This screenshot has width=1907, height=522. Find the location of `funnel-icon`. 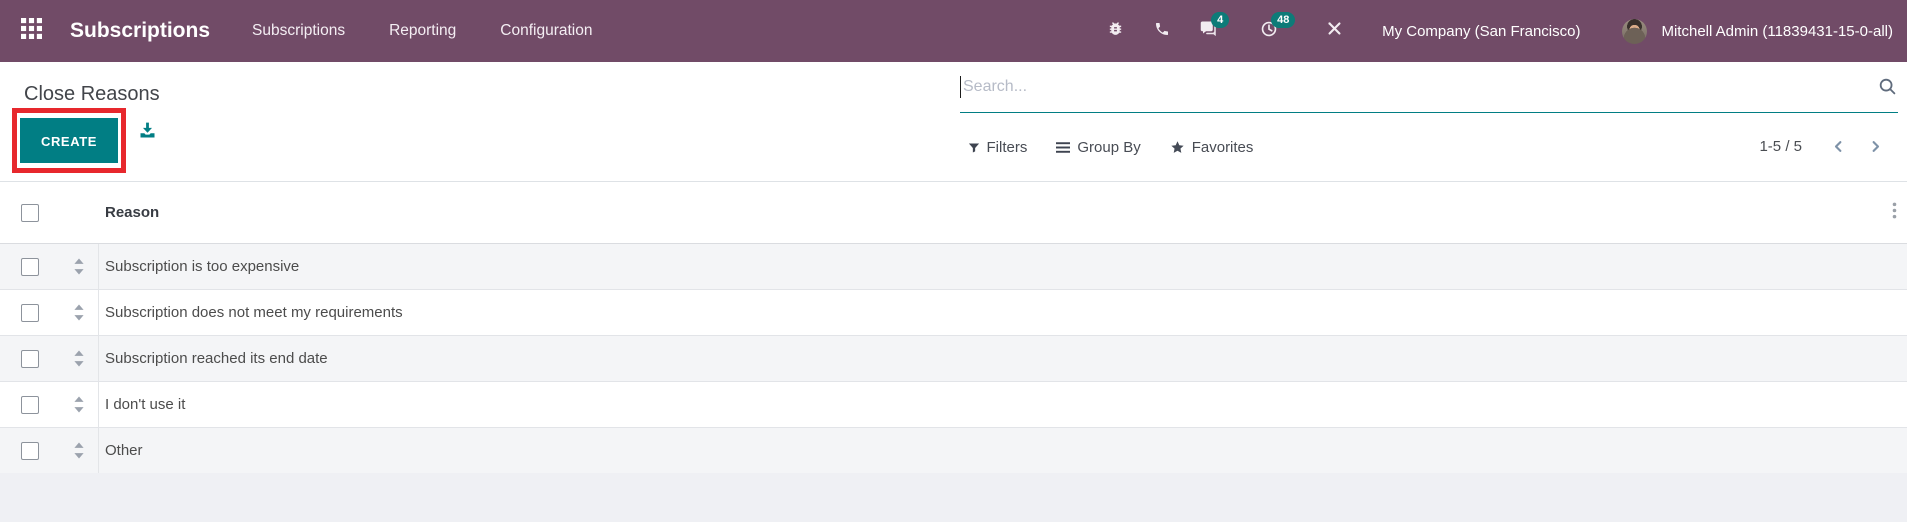

funnel-icon is located at coordinates (974, 148).